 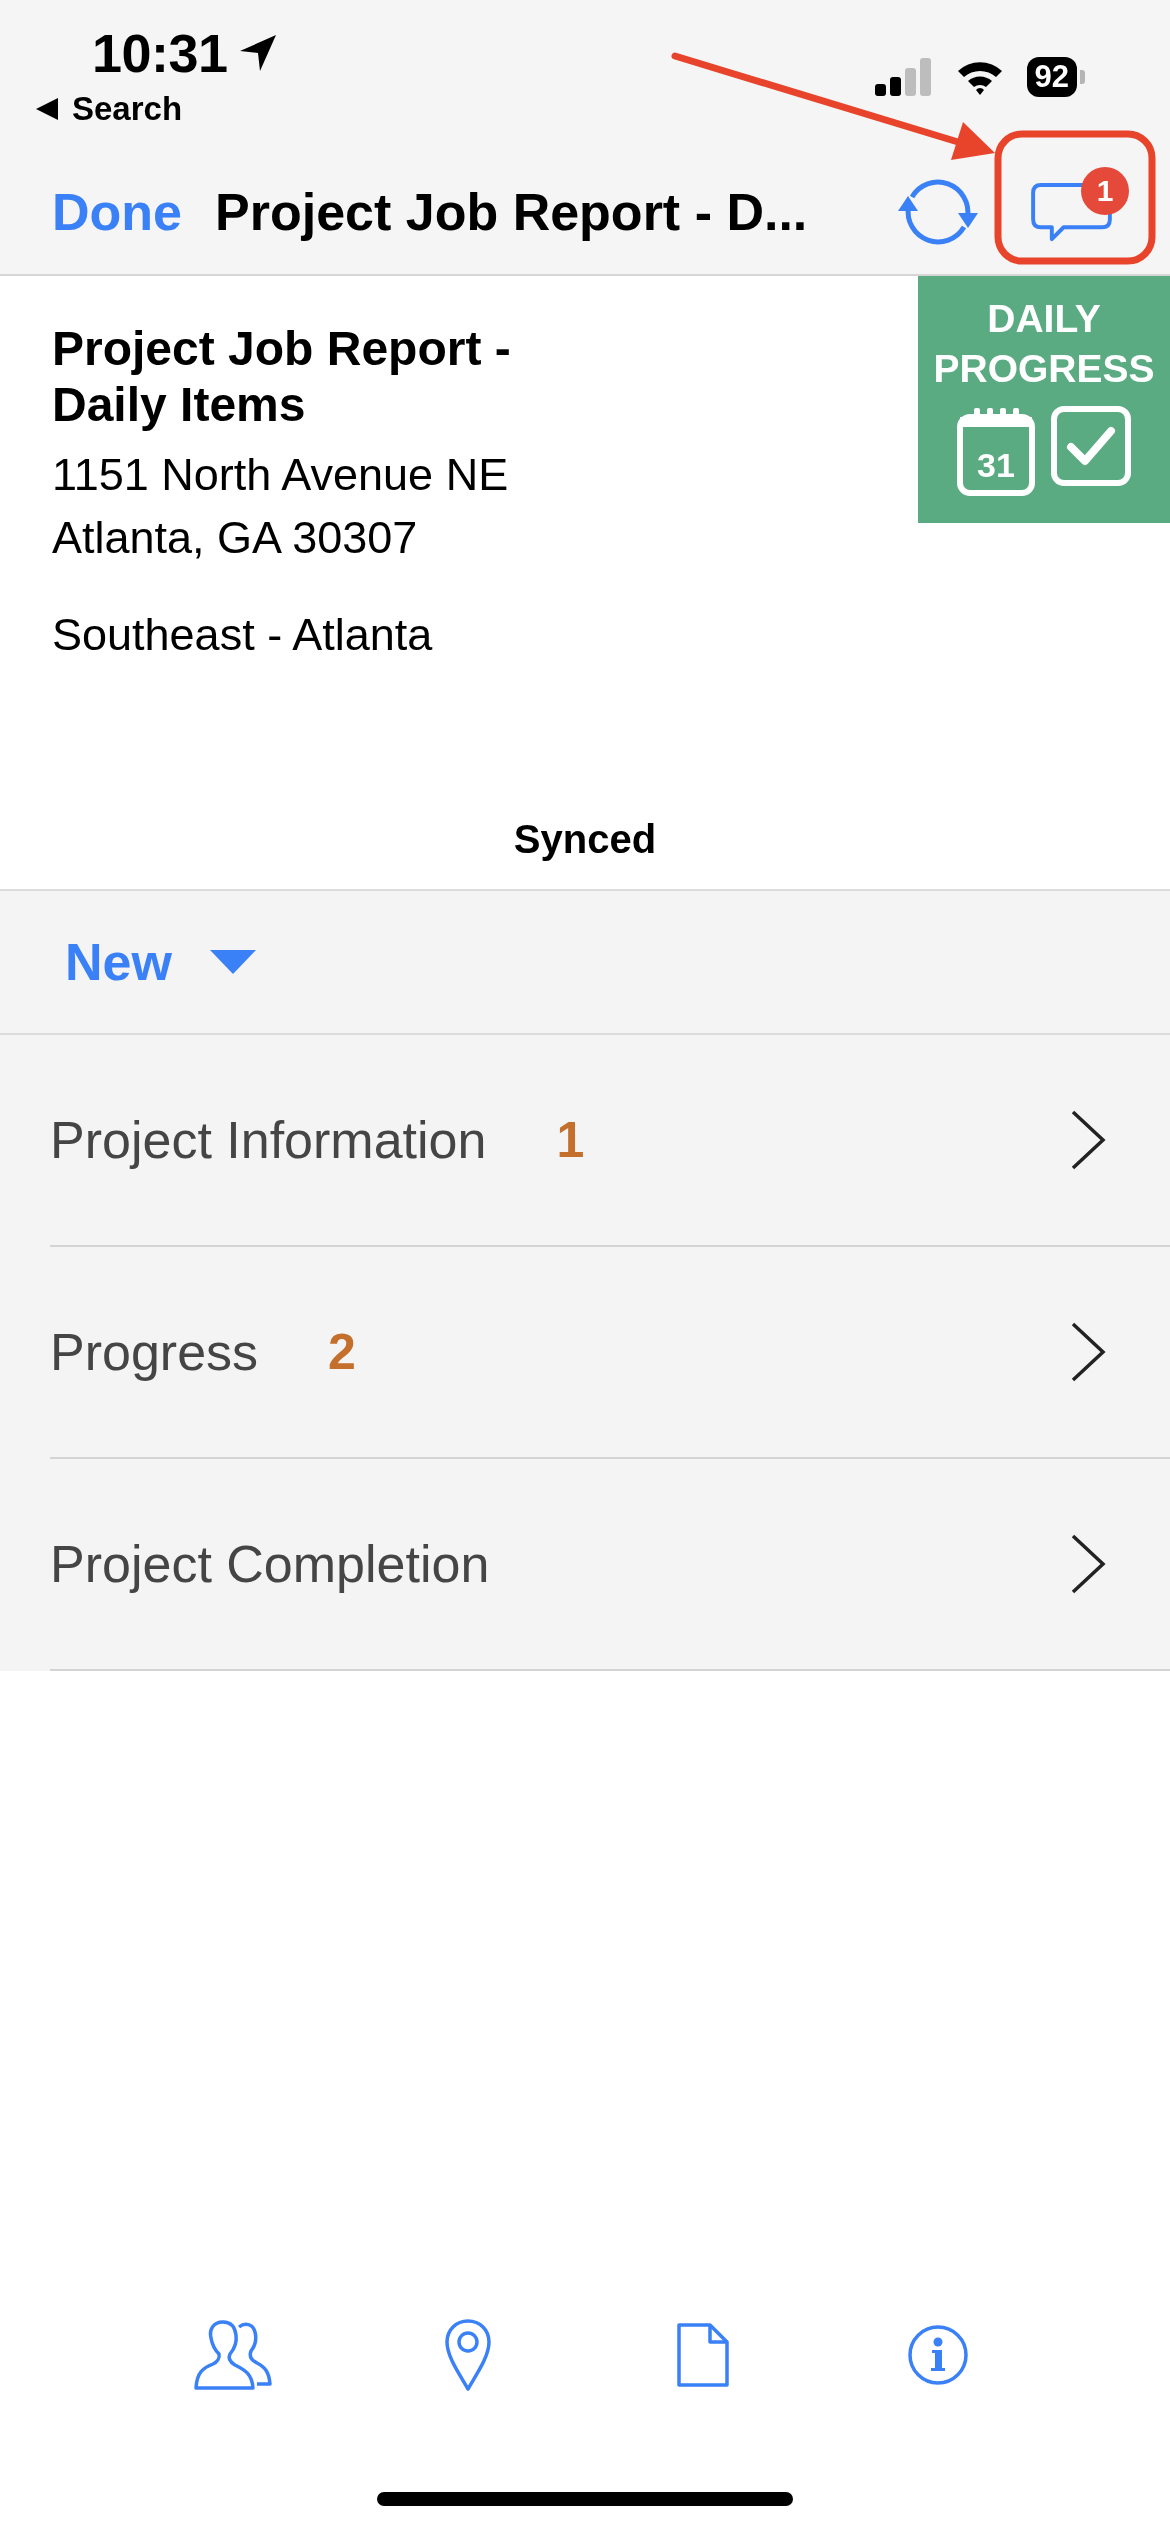 What do you see at coordinates (243, 635) in the screenshot?
I see `region-text: Southeast - Atlanta` at bounding box center [243, 635].